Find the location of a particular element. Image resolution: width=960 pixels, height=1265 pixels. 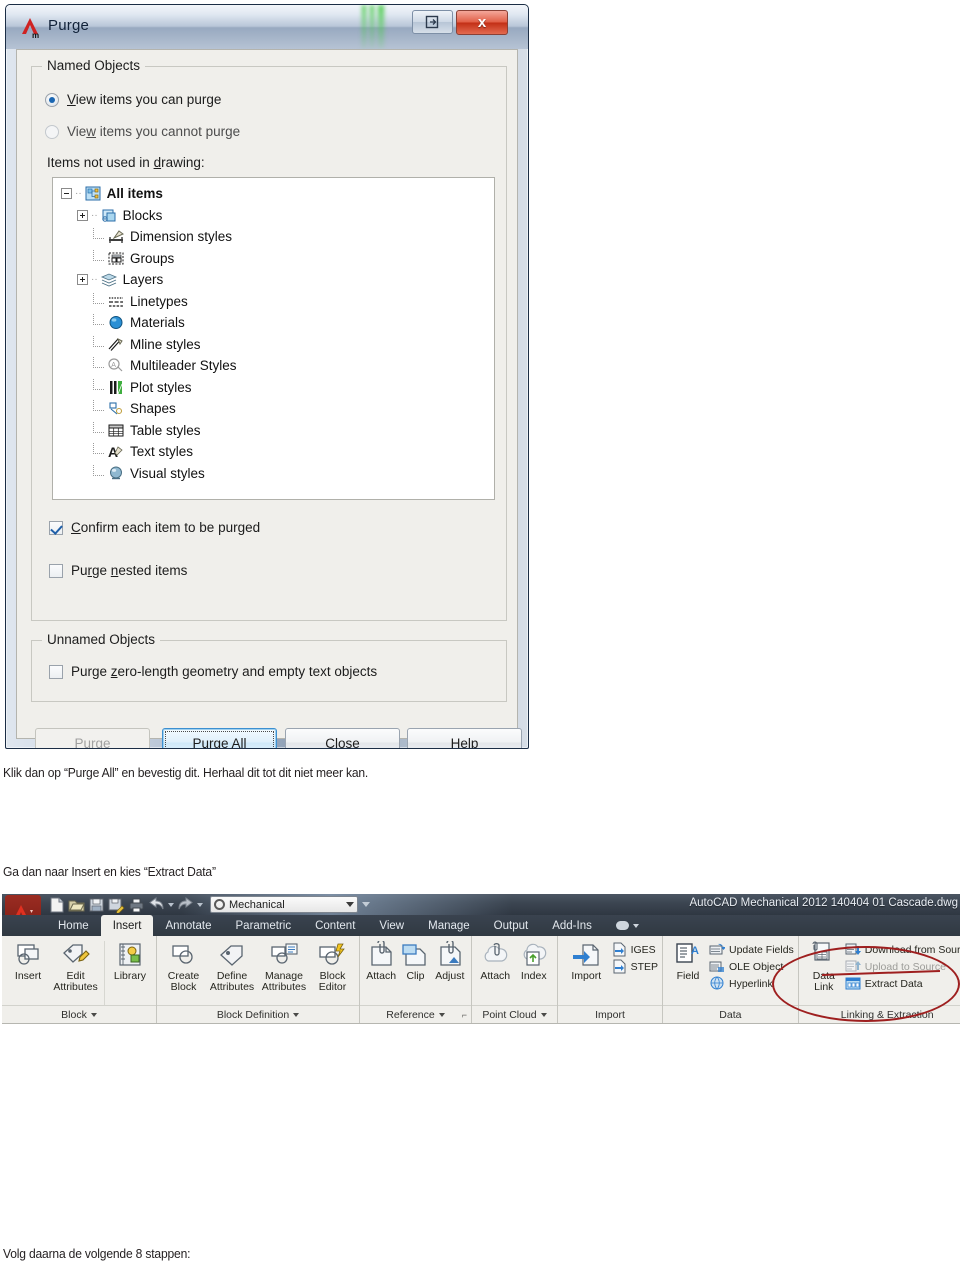

tab-overflow is located at coordinates (627, 925).